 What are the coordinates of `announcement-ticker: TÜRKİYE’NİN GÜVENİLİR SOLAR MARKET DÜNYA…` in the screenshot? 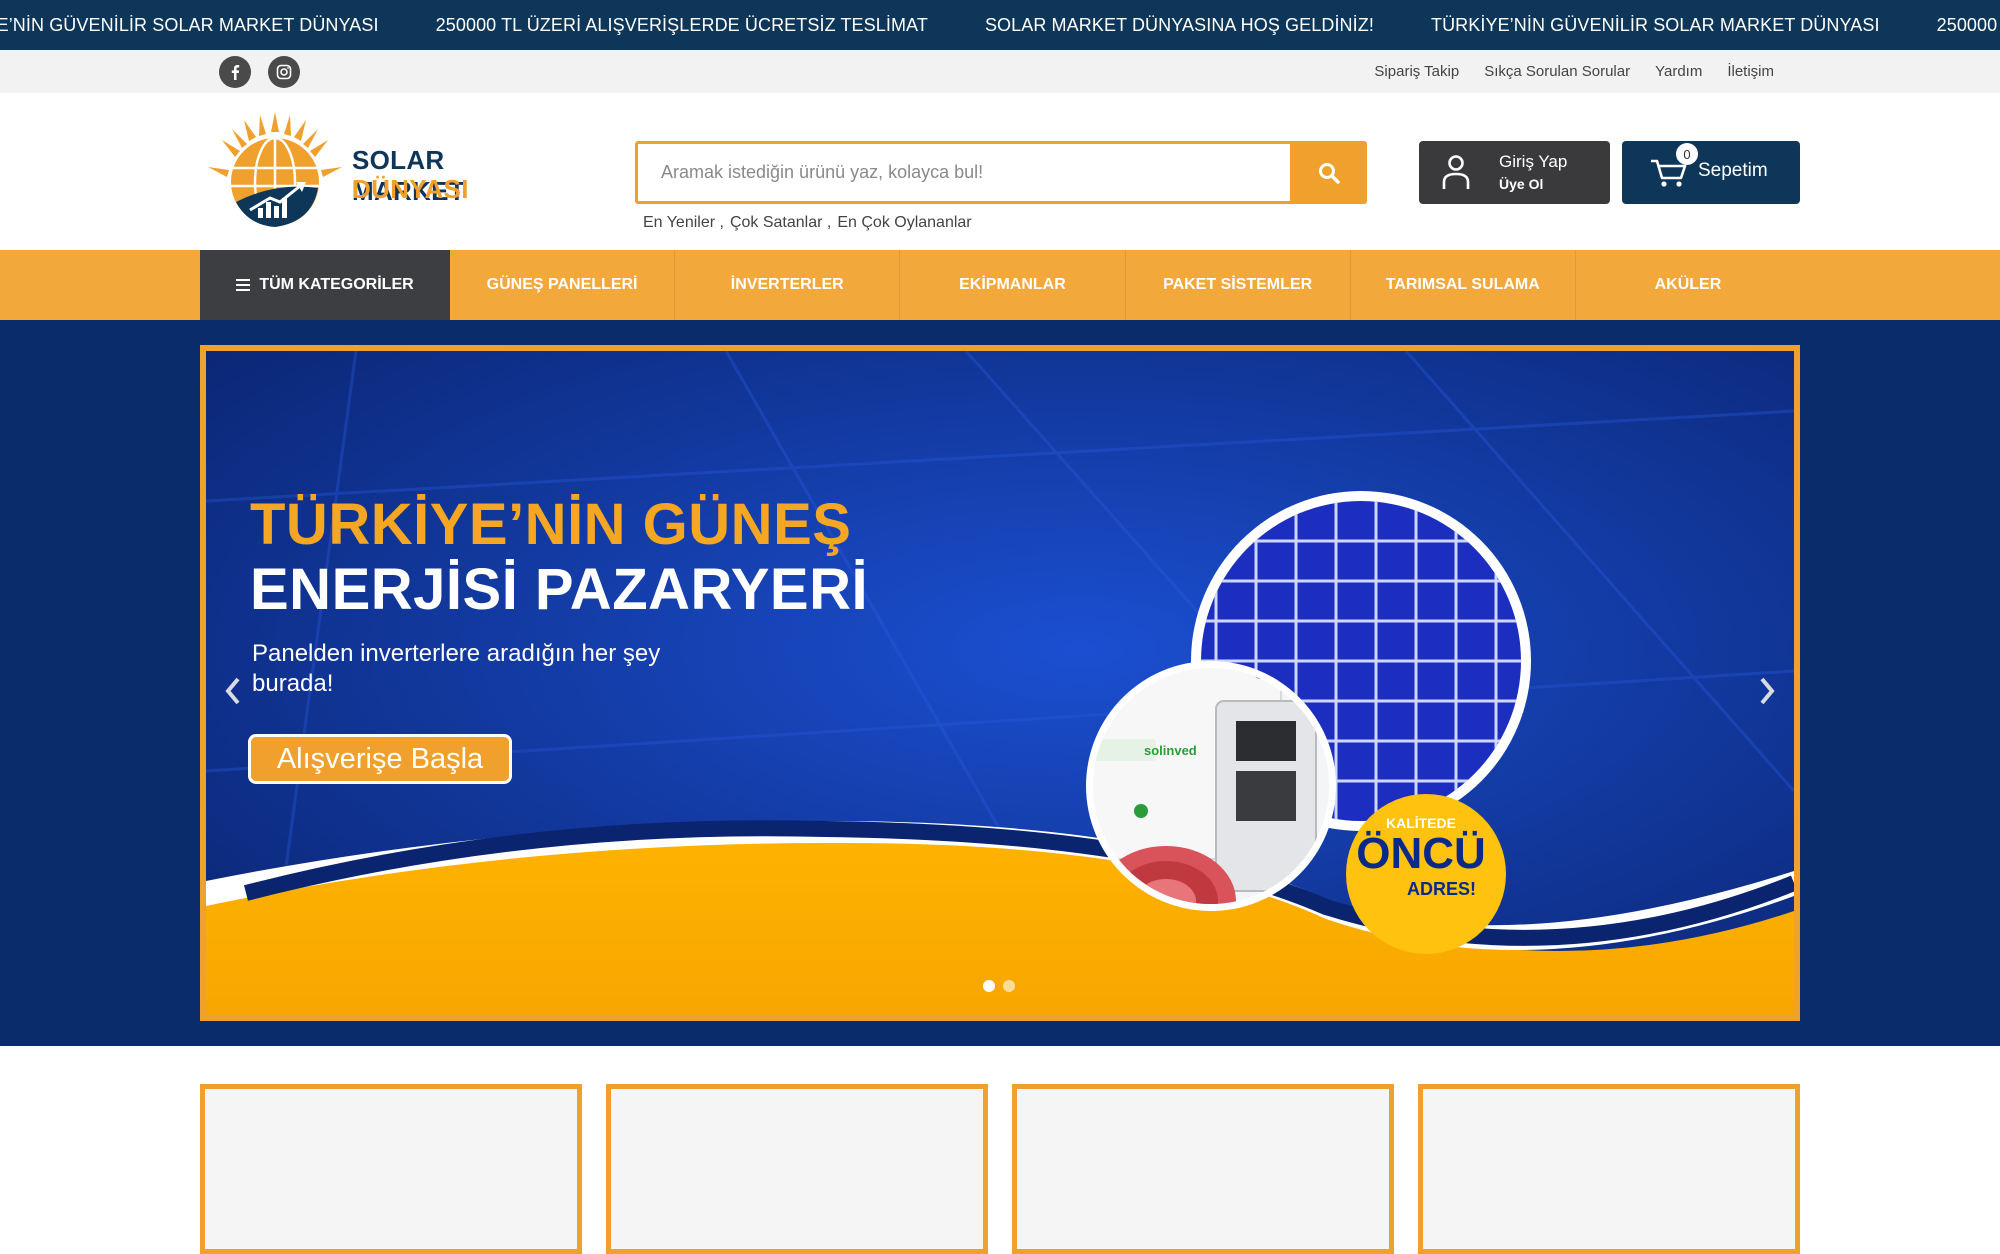 It's located at (1000, 25).